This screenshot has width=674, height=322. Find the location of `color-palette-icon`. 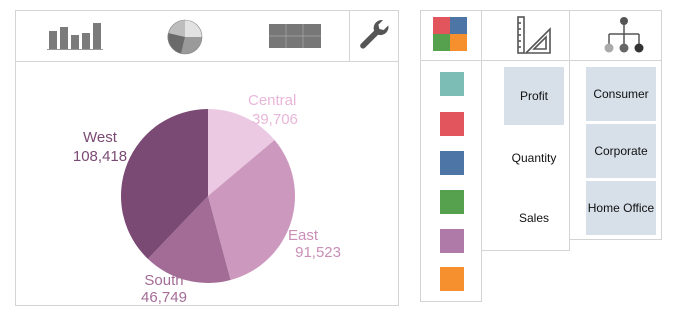

color-palette-icon is located at coordinates (450, 34).